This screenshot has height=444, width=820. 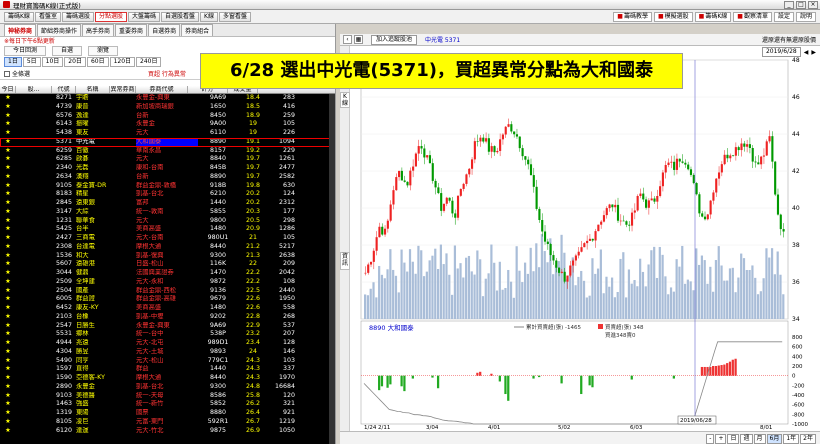 What do you see at coordinates (167, 116) in the screenshot?
I see `table-row: ★ 6576 逸達 台新 8450 18.9 259` at bounding box center [167, 116].